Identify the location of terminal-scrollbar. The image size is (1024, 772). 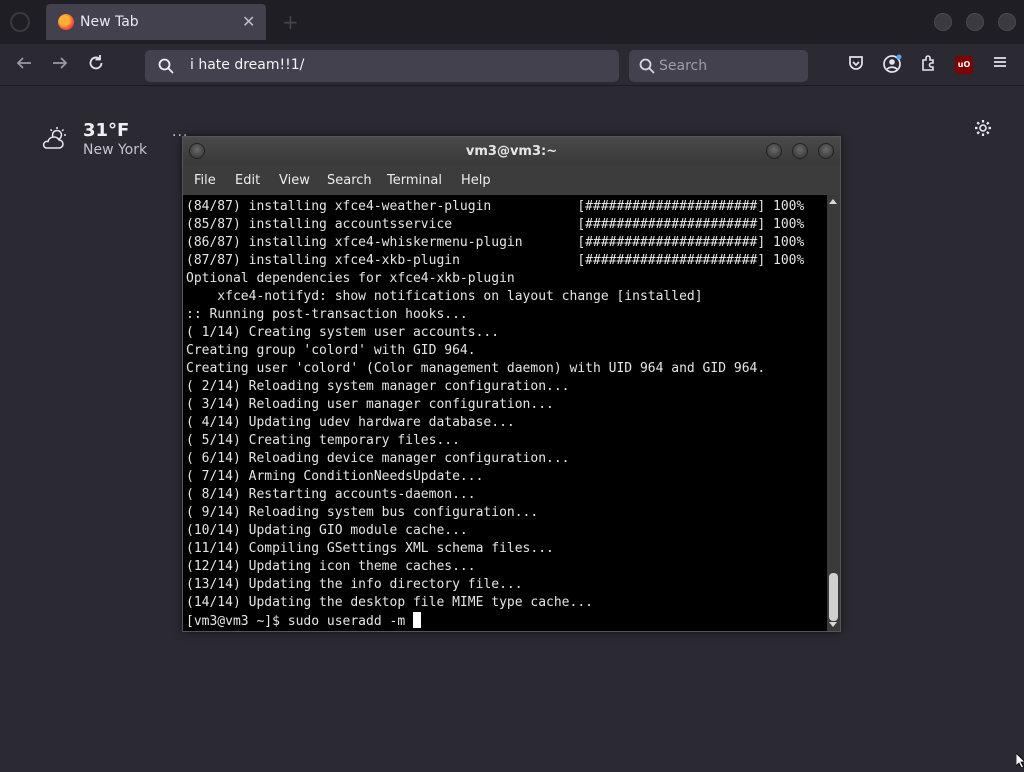
(833, 413).